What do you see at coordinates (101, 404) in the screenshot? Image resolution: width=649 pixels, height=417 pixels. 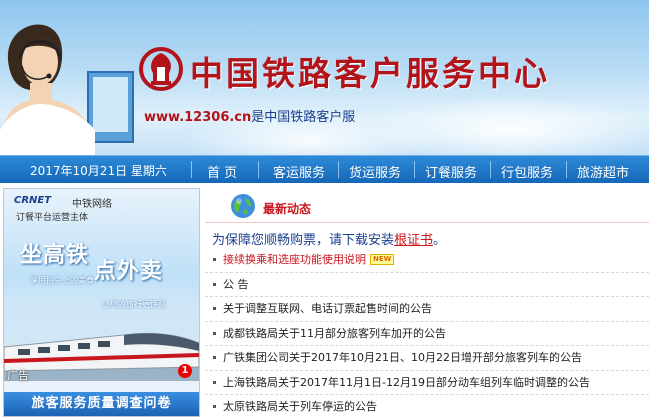 I see `service-survey-banner: 旅客服务质量调查问卷` at bounding box center [101, 404].